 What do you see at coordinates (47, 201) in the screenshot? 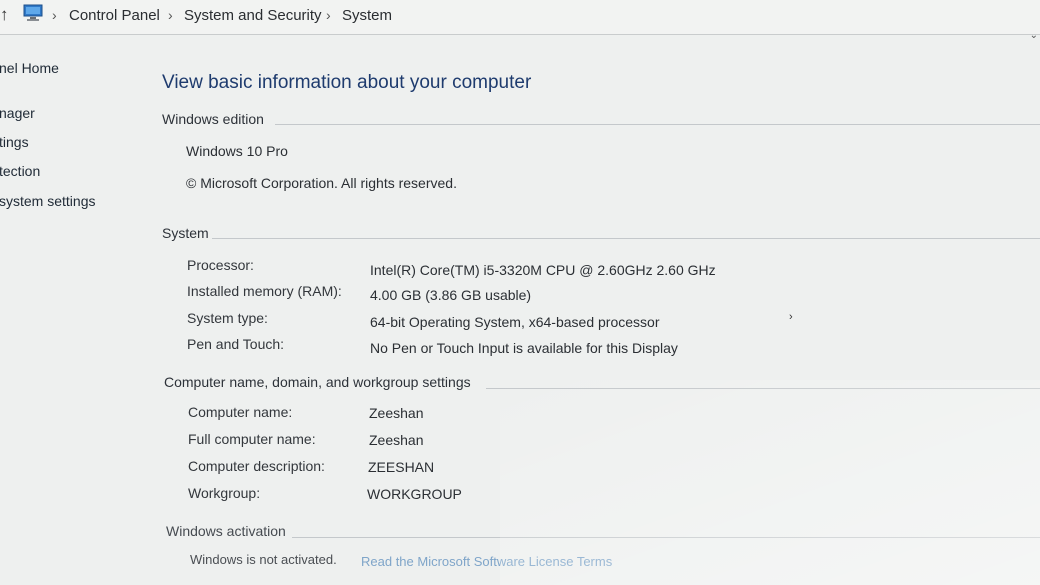
I see `sidebar-item-advanced-system-settings: system settings` at bounding box center [47, 201].